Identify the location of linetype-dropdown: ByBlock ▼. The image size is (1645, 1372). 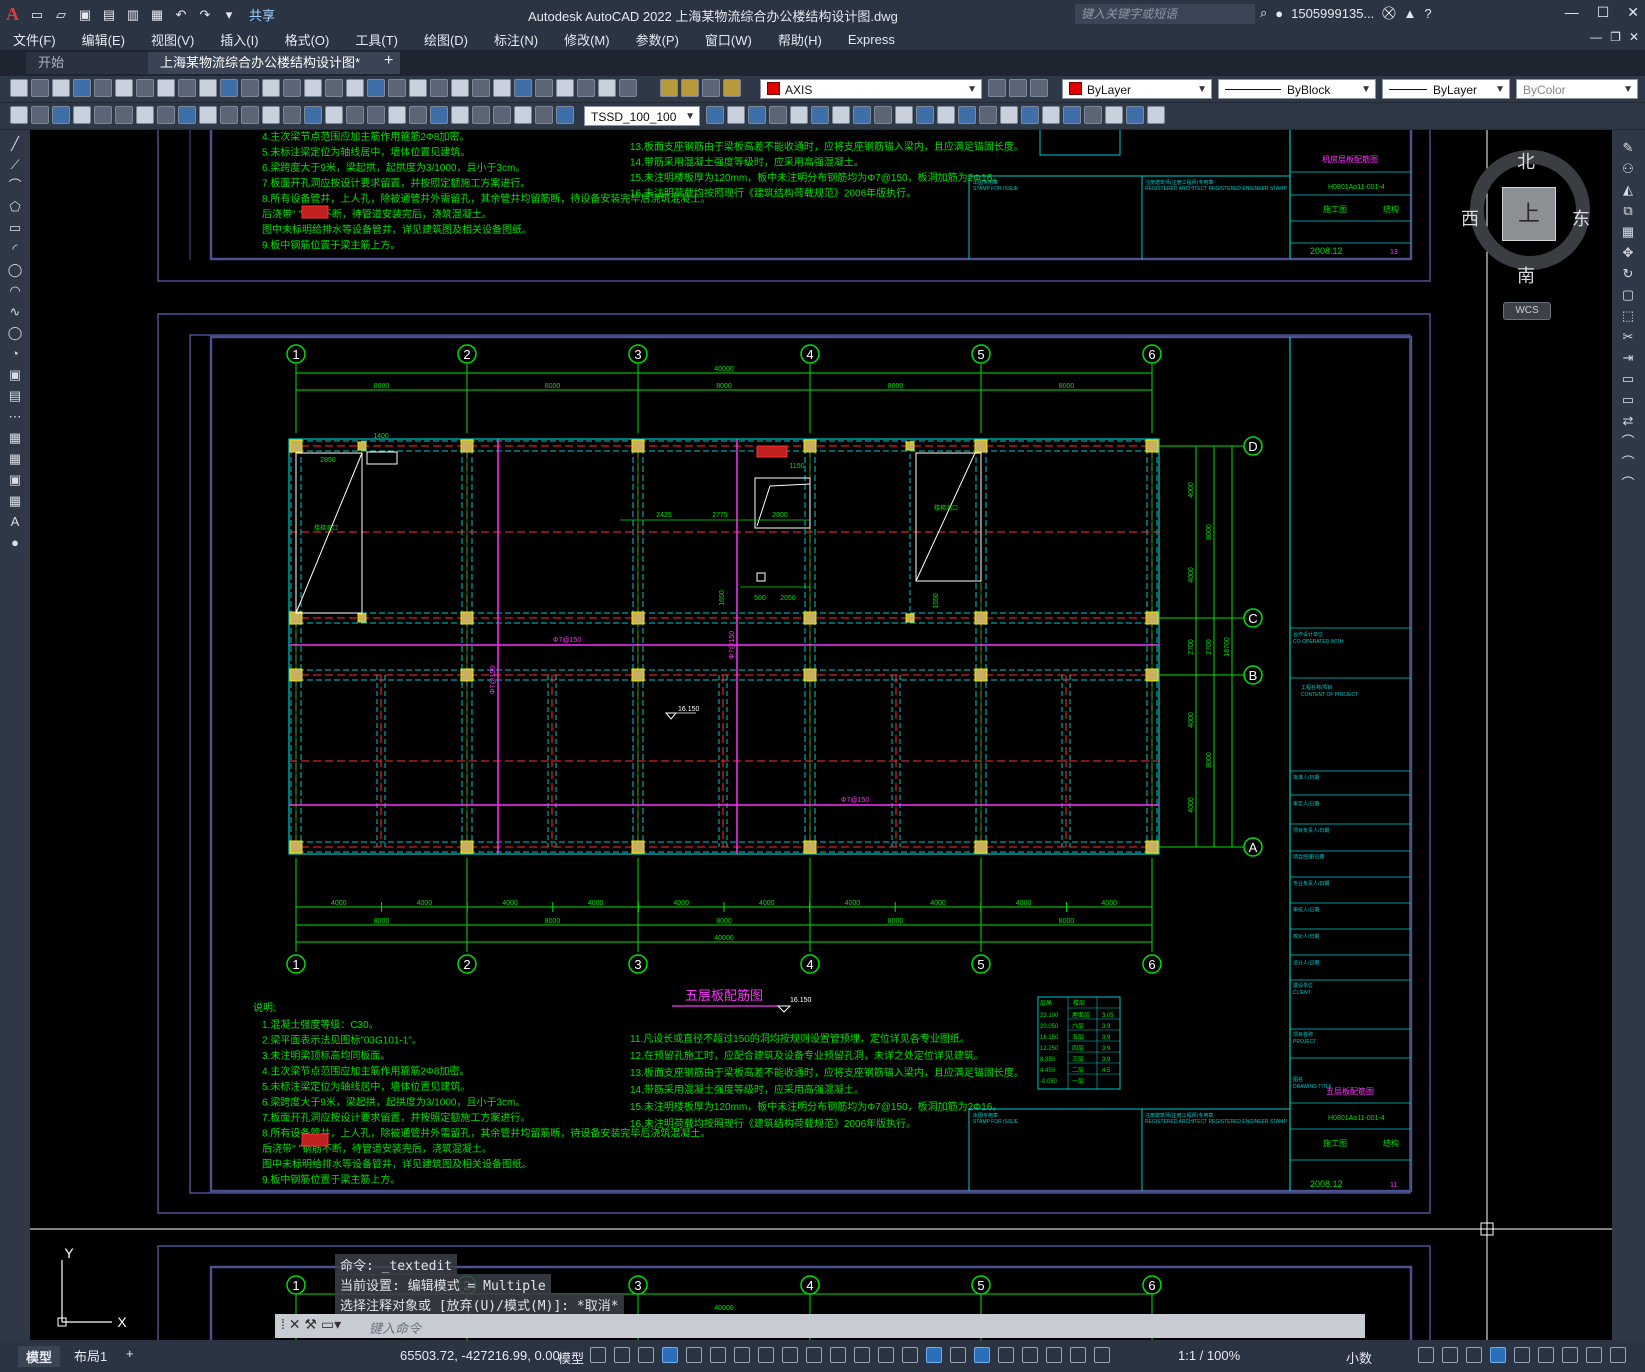
(1297, 89).